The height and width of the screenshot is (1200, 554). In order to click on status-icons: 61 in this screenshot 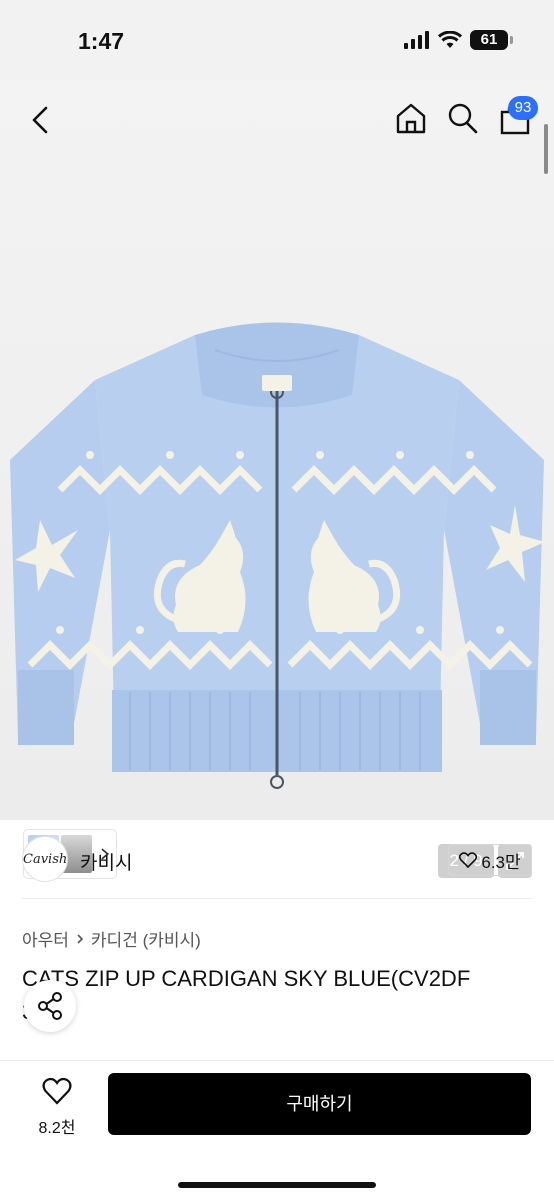, I will do `click(458, 40)`.